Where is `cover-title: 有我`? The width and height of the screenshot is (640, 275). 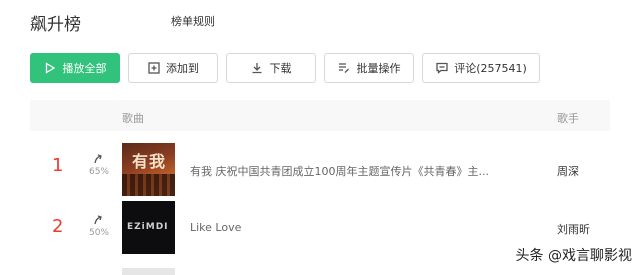
cover-title: 有我 is located at coordinates (149, 161).